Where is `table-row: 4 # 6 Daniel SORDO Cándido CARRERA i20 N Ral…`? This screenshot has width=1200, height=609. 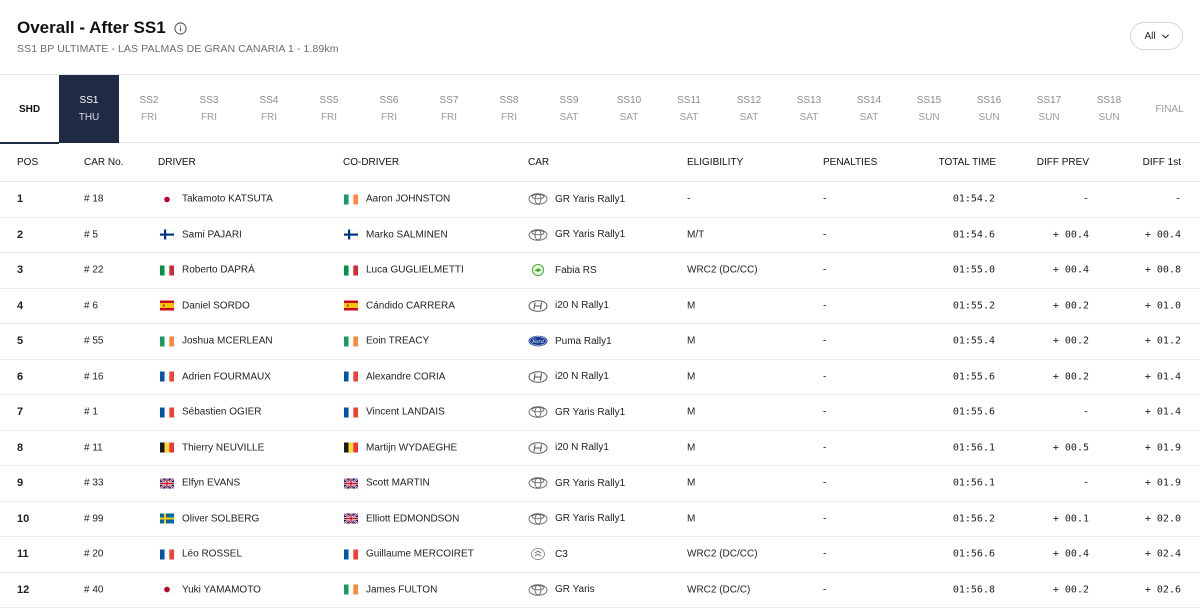 table-row: 4 # 6 Daniel SORDO Cándido CARRERA i20 N Ral… is located at coordinates (600, 306).